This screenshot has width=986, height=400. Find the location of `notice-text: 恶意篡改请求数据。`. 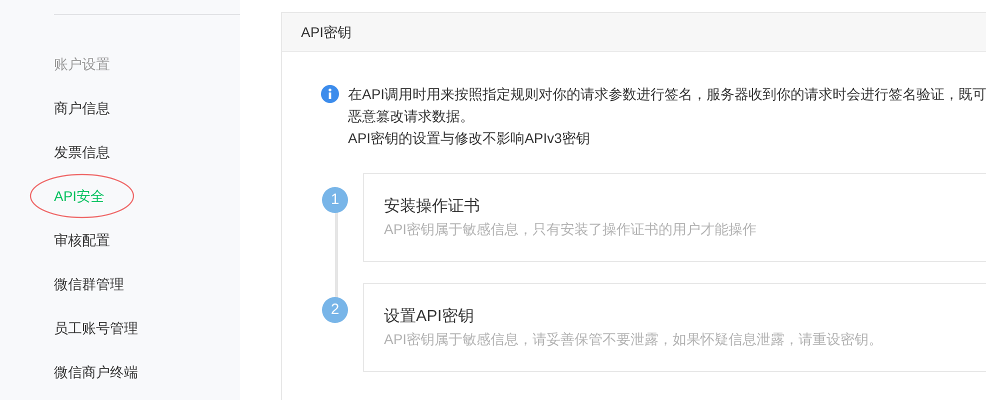

notice-text: 恶意篡改请求数据。 is located at coordinates (411, 116).